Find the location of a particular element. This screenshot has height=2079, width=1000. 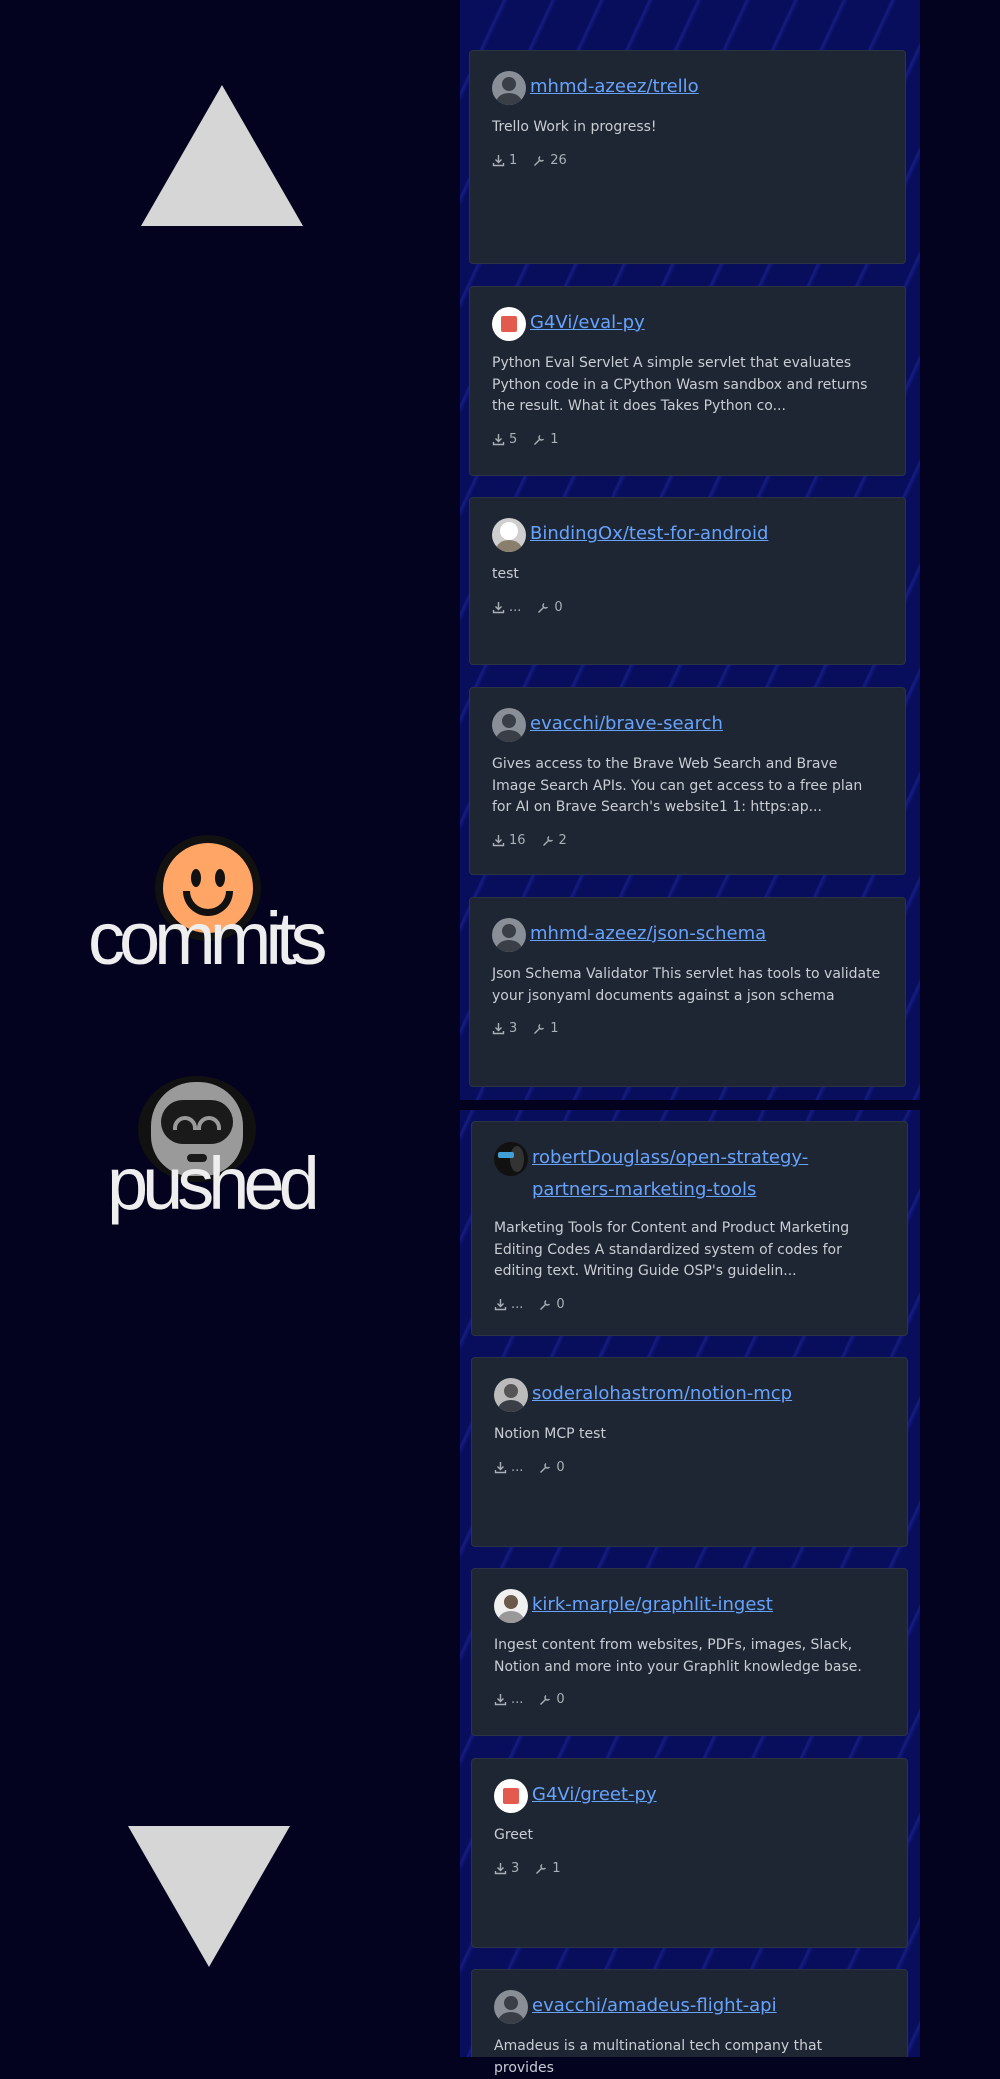

tool-count: 26 is located at coordinates (558, 160).